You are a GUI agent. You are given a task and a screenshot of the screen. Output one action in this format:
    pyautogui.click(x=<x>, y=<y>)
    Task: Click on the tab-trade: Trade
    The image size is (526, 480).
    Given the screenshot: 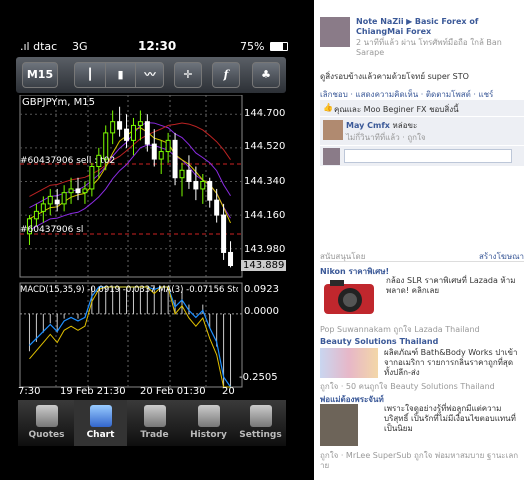 What is the action you would take?
    pyautogui.click(x=154, y=423)
    